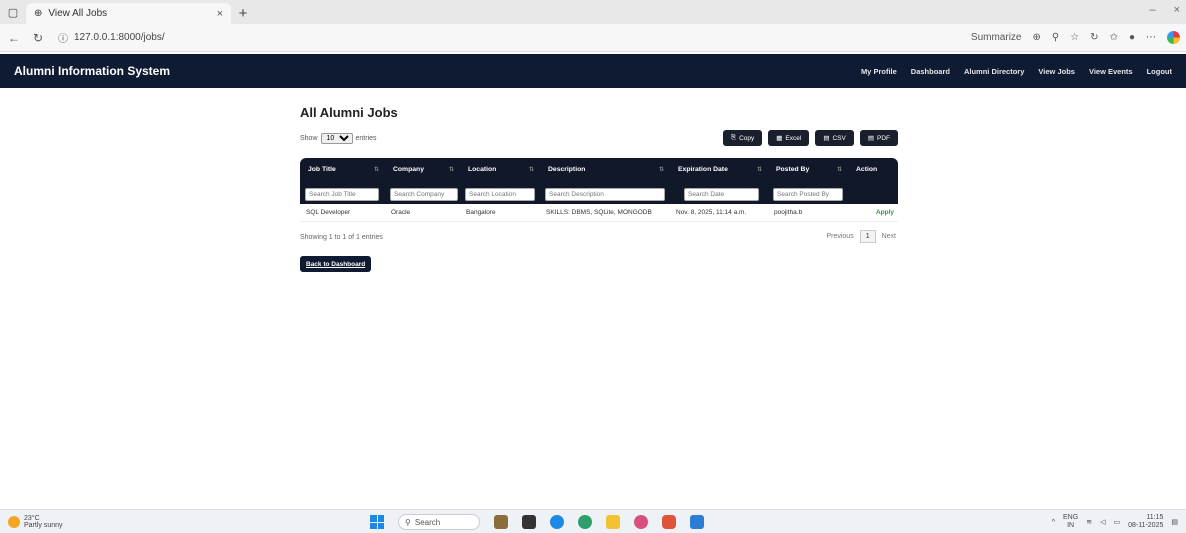  I want to click on nav-alumni-directory: Alumni Directory, so click(994, 71).